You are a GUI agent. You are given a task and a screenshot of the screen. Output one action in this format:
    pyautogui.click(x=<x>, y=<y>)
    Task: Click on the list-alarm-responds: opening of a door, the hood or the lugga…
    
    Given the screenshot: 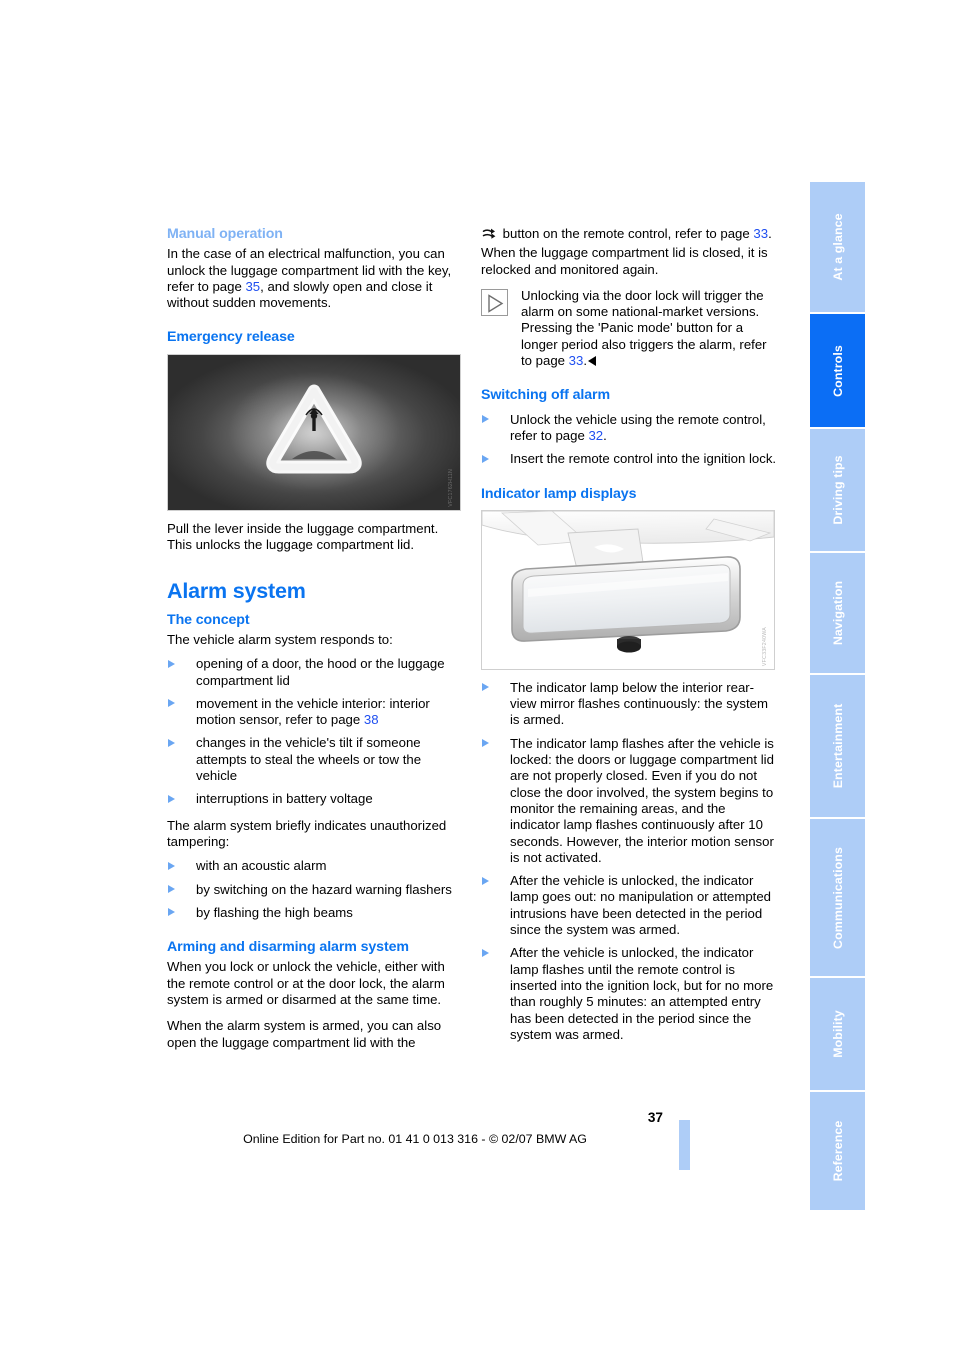 What is the action you would take?
    pyautogui.click(x=315, y=731)
    